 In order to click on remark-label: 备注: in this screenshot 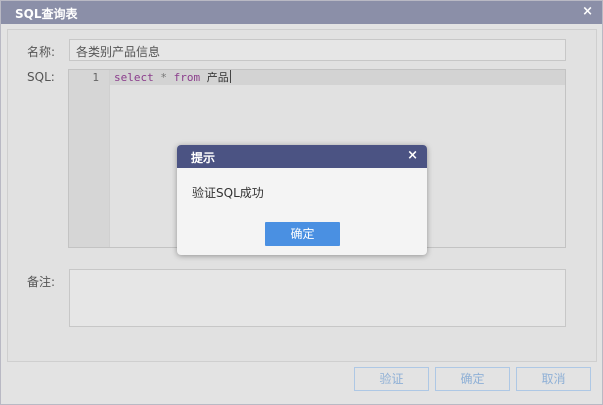, I will do `click(41, 282)`.